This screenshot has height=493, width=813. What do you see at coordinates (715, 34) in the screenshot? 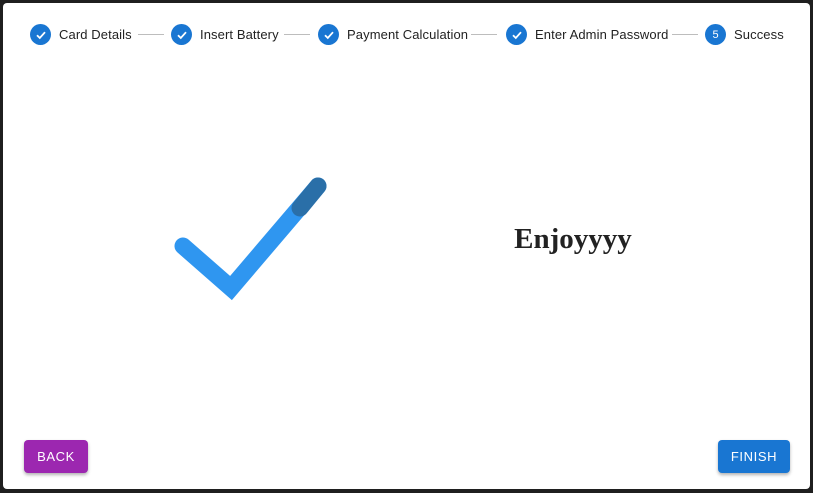
I see `step-number: 5` at bounding box center [715, 34].